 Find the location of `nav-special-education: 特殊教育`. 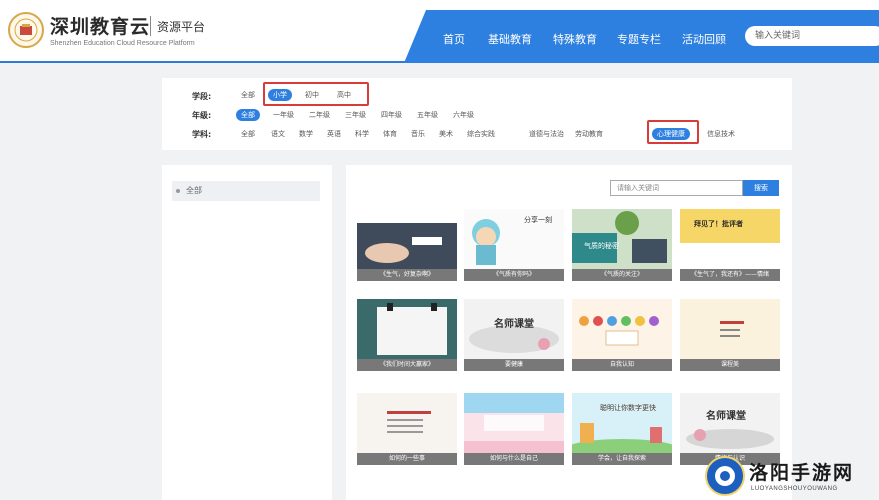

nav-special-education: 特殊教育 is located at coordinates (575, 39).